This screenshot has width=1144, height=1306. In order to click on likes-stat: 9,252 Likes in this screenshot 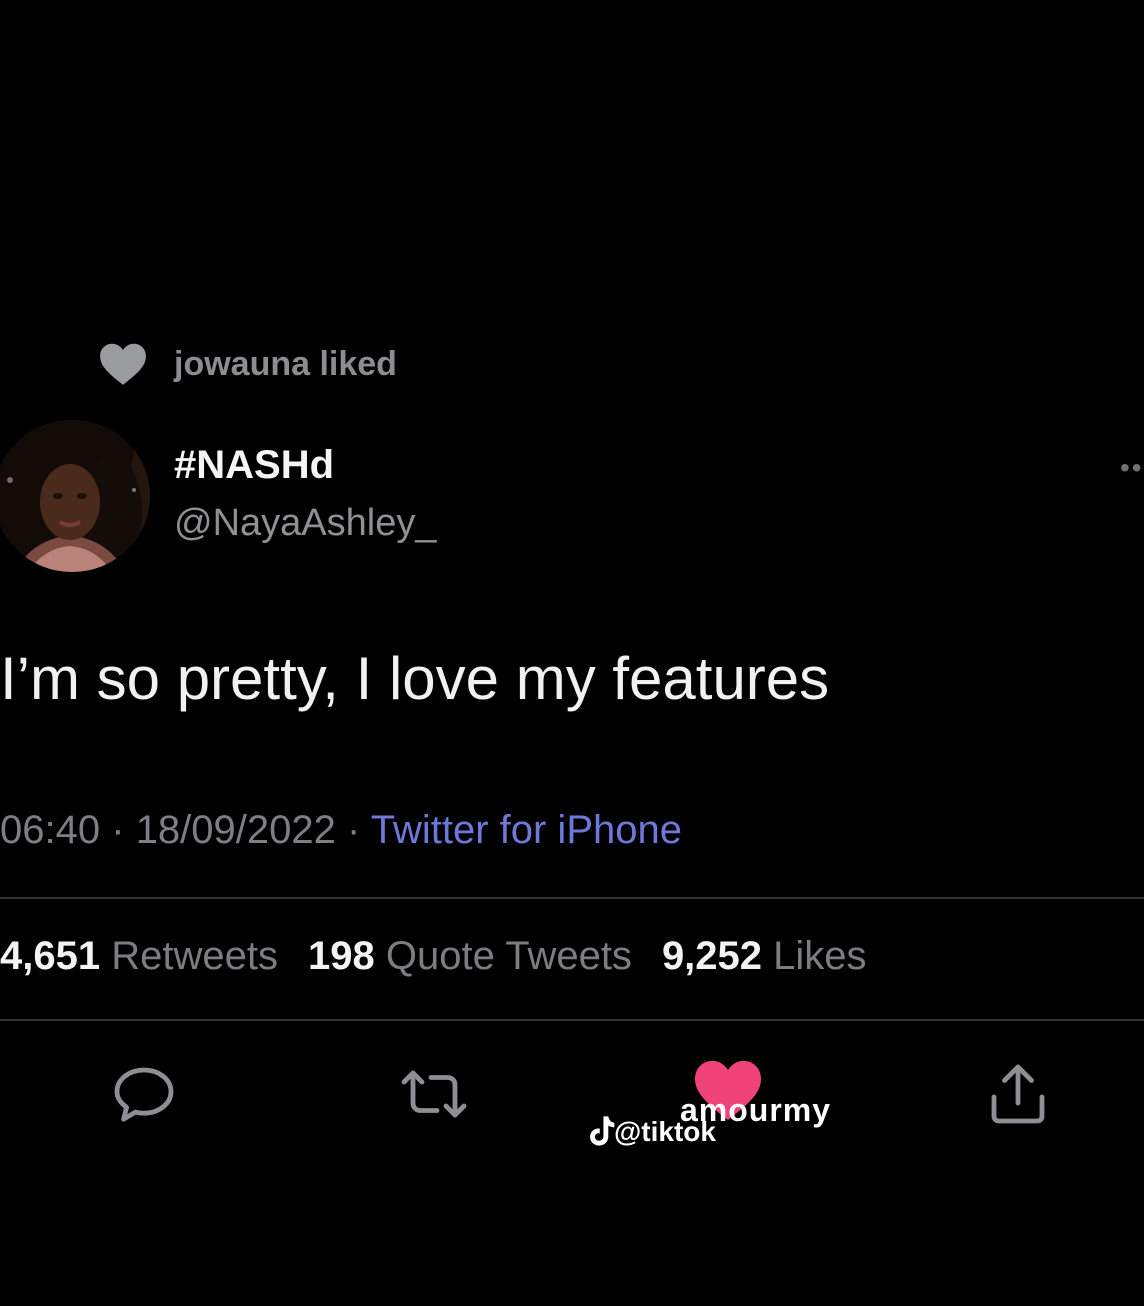, I will do `click(764, 956)`.